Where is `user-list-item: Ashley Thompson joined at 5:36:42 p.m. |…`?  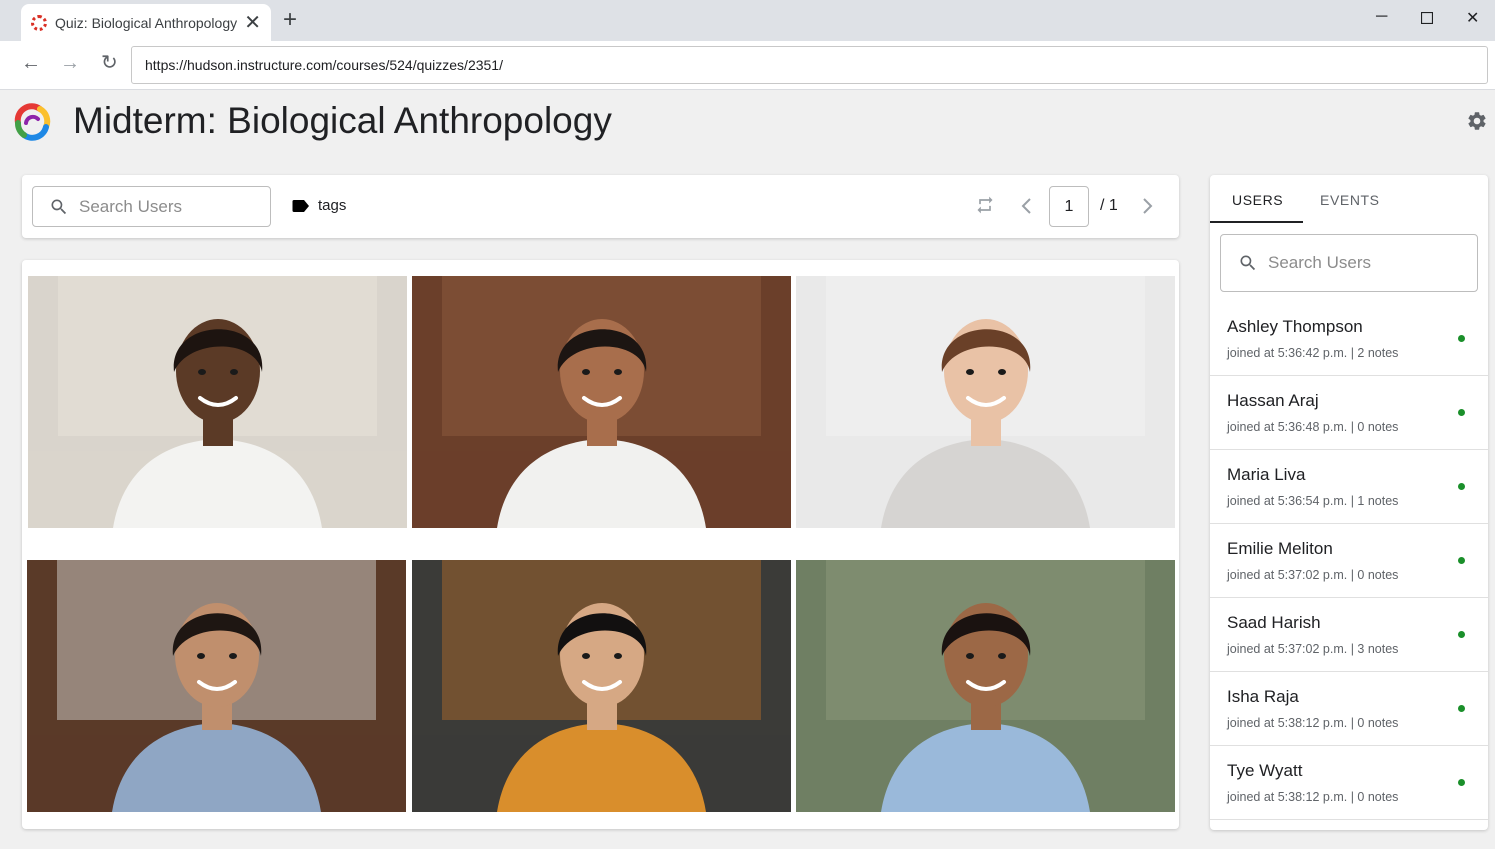
user-list-item: Ashley Thompson joined at 5:36:42 p.m. |… is located at coordinates (1349, 339).